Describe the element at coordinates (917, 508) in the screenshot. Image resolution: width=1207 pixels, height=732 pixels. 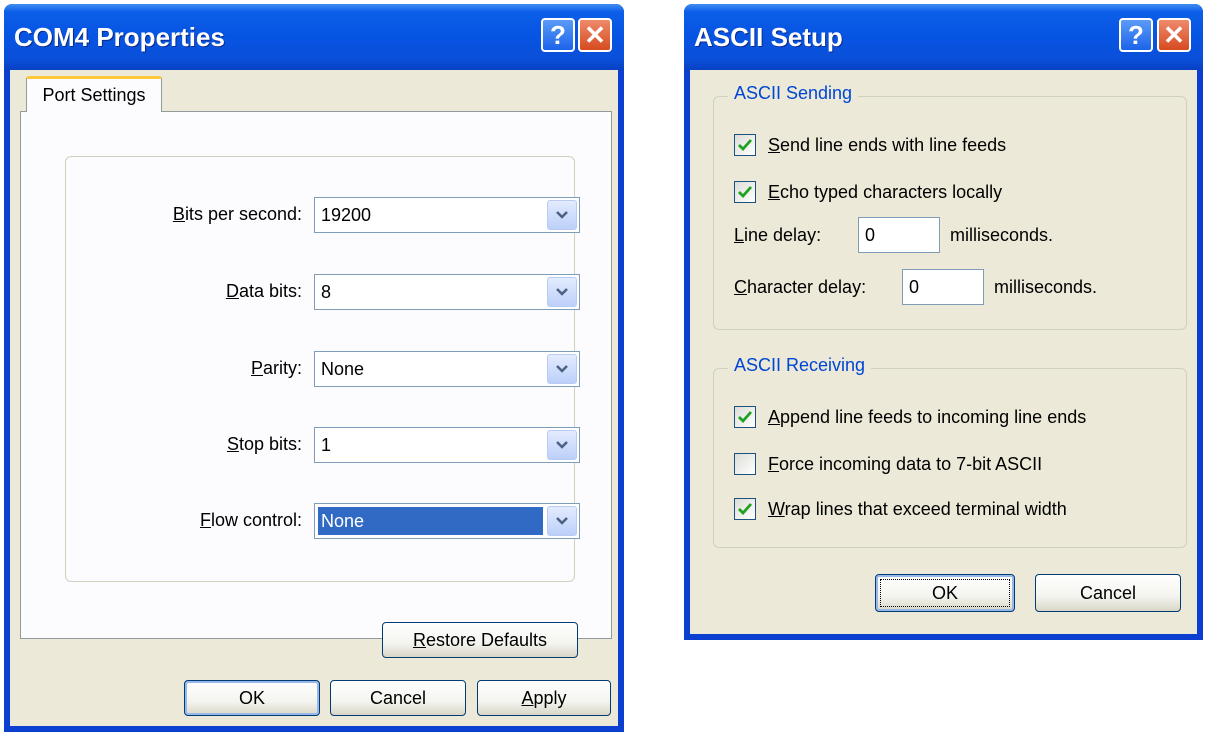
I see `wrap-lines-label: Wrap lines that exceed terminal width` at that location.